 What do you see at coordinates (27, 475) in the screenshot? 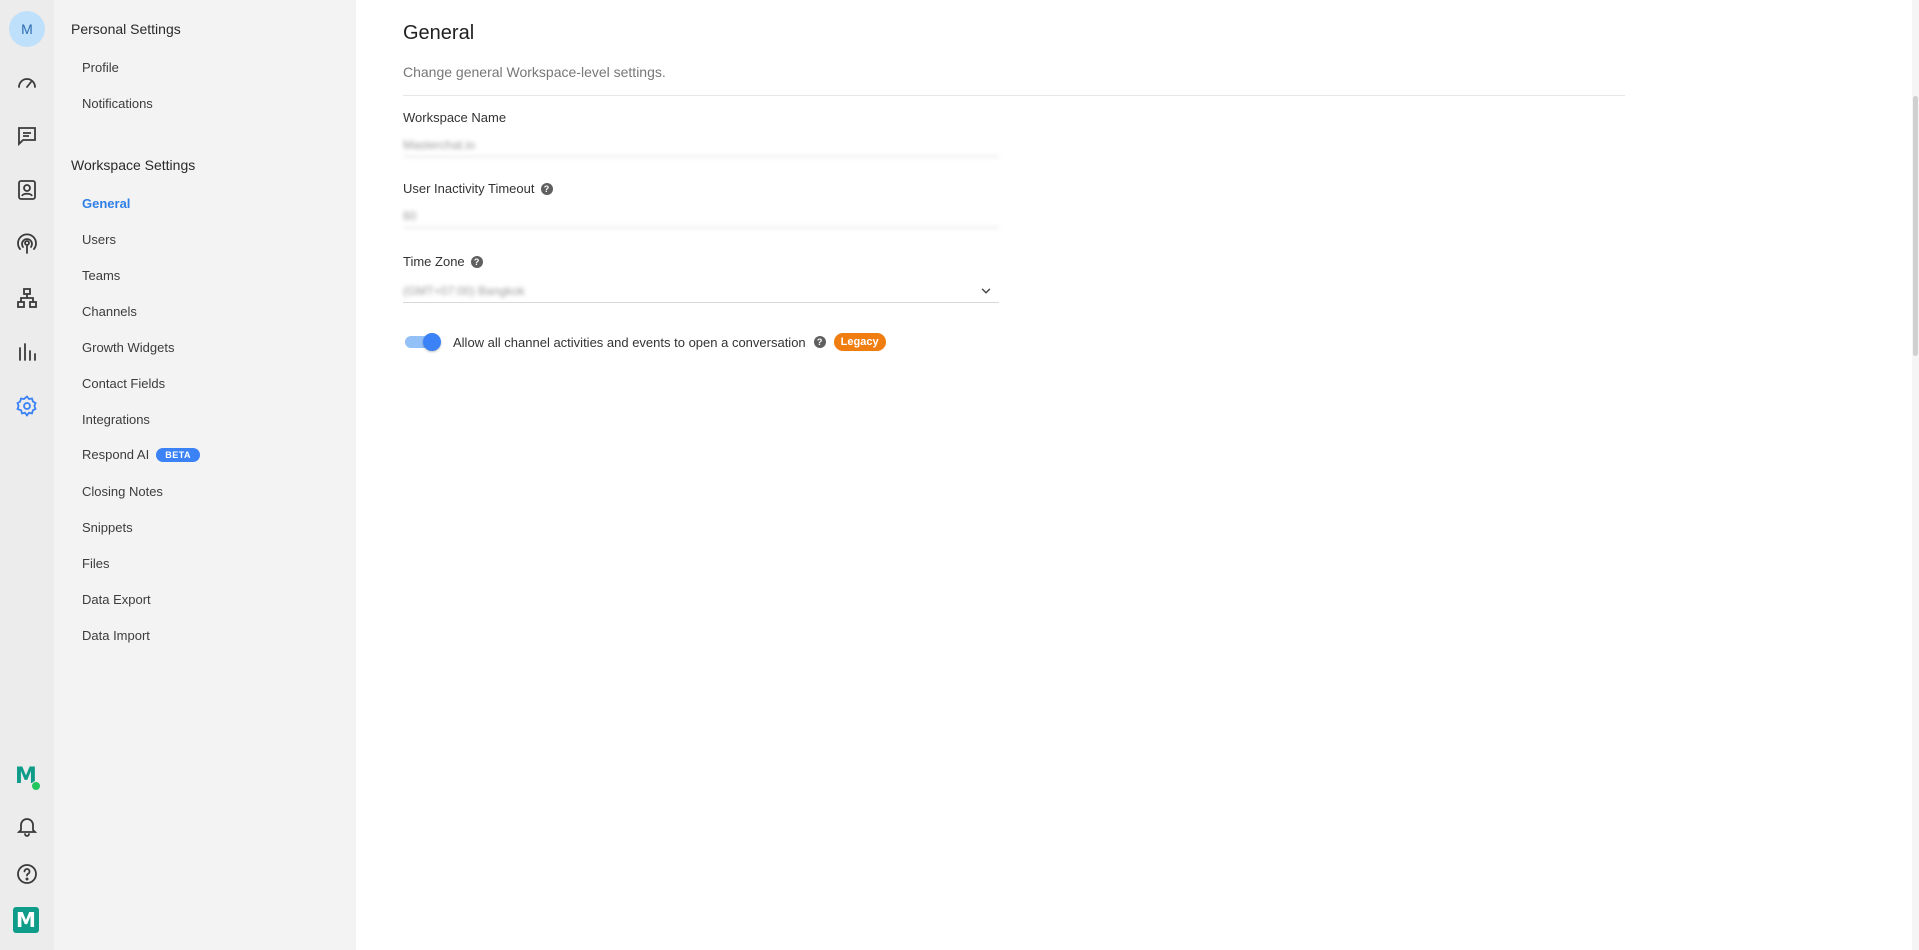
I see `icon-rail: M M M` at bounding box center [27, 475].